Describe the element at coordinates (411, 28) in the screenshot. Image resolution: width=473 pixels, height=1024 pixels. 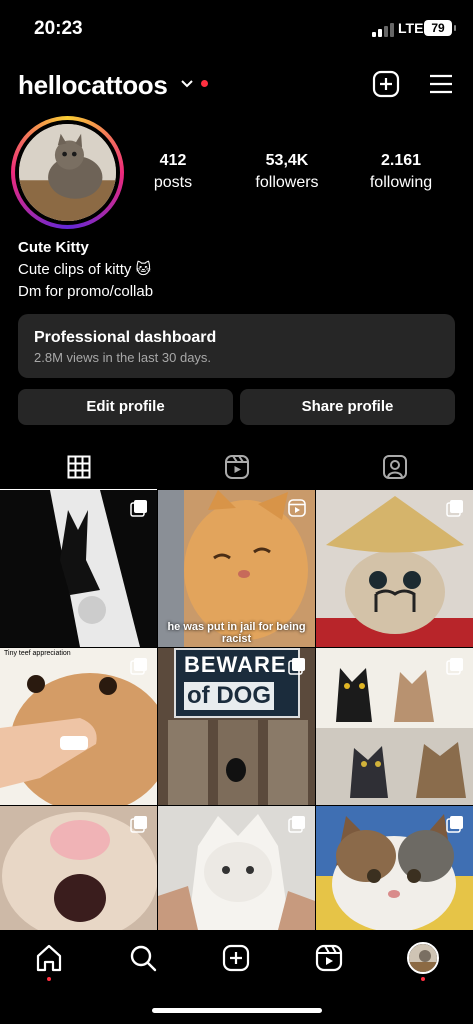
I see `network-label: LTE` at that location.